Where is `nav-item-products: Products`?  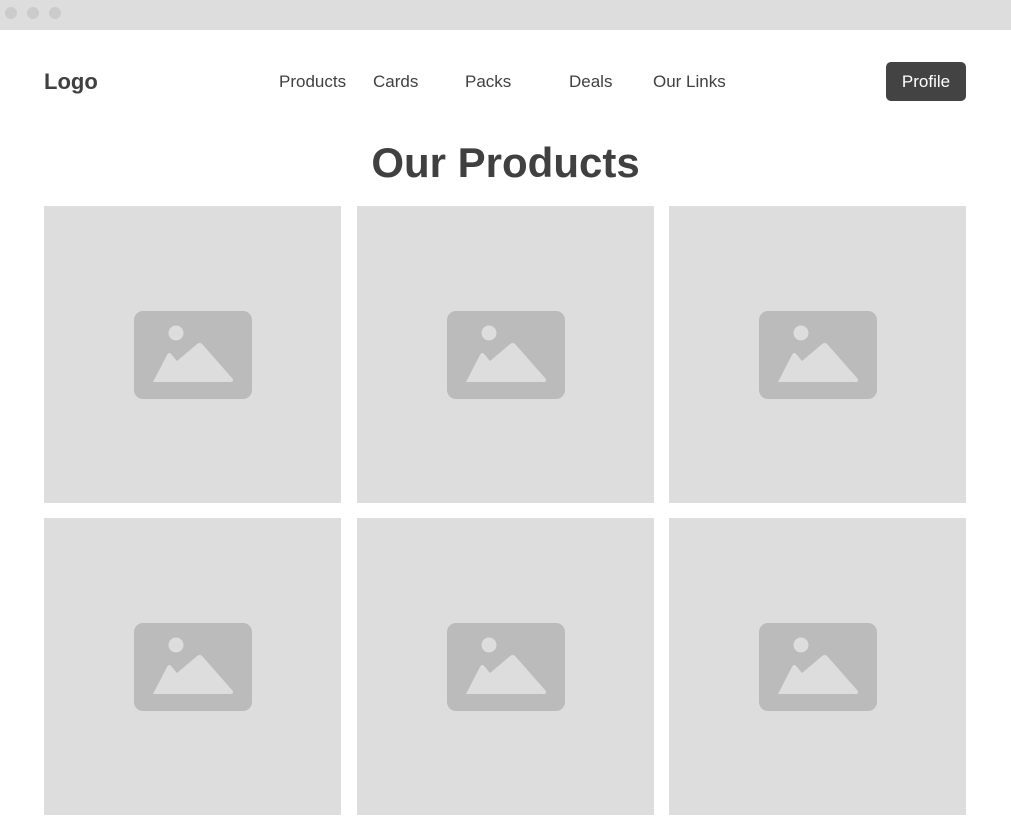 nav-item-products: Products is located at coordinates (312, 82).